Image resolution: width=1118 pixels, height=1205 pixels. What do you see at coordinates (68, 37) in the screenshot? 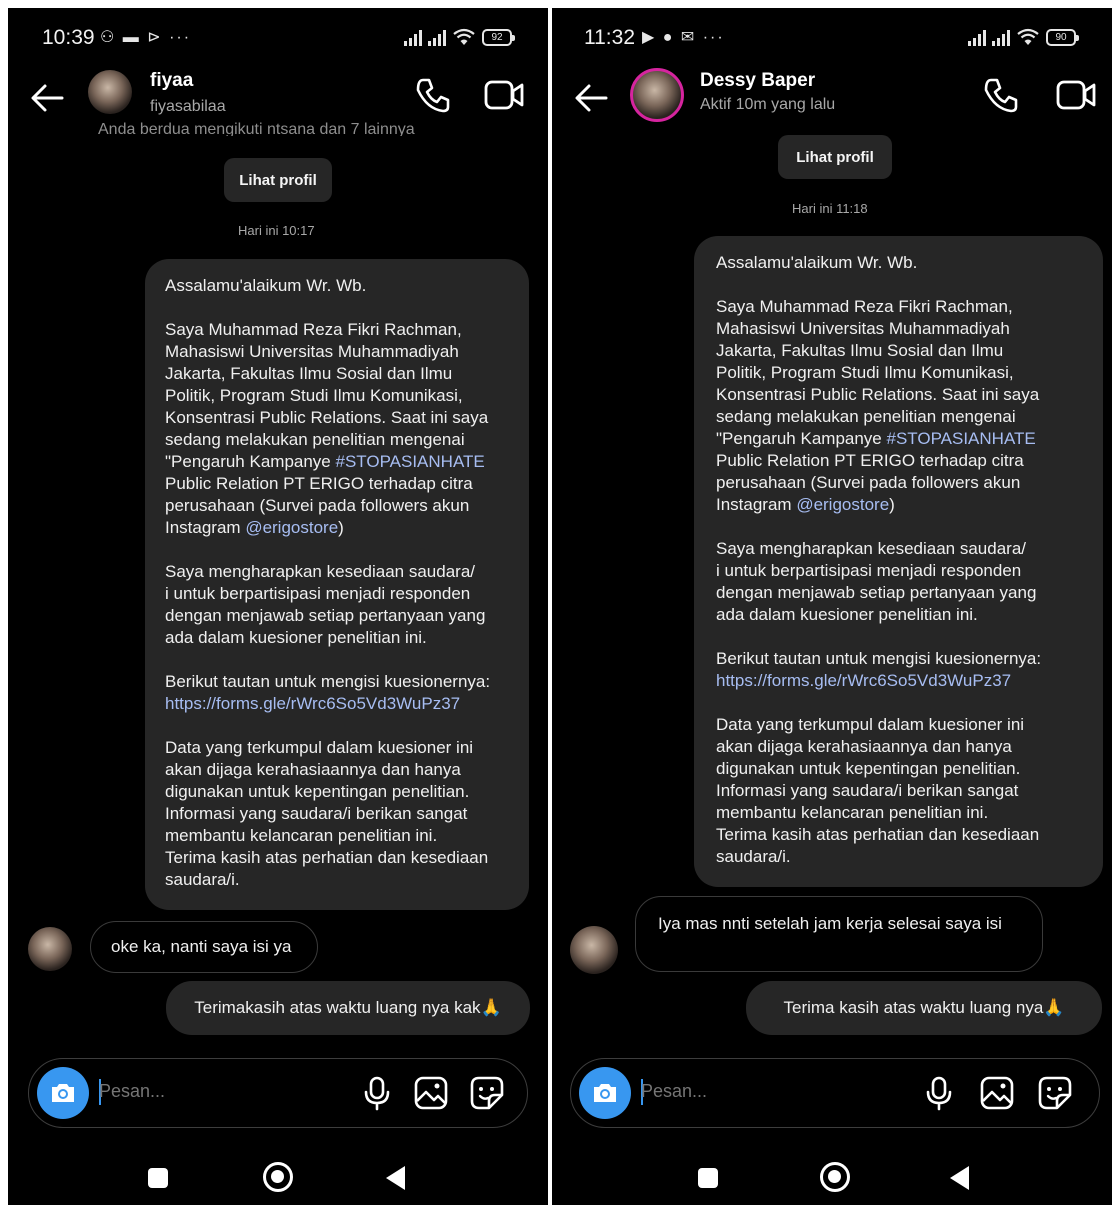
I see `status-time: 10:39` at bounding box center [68, 37].